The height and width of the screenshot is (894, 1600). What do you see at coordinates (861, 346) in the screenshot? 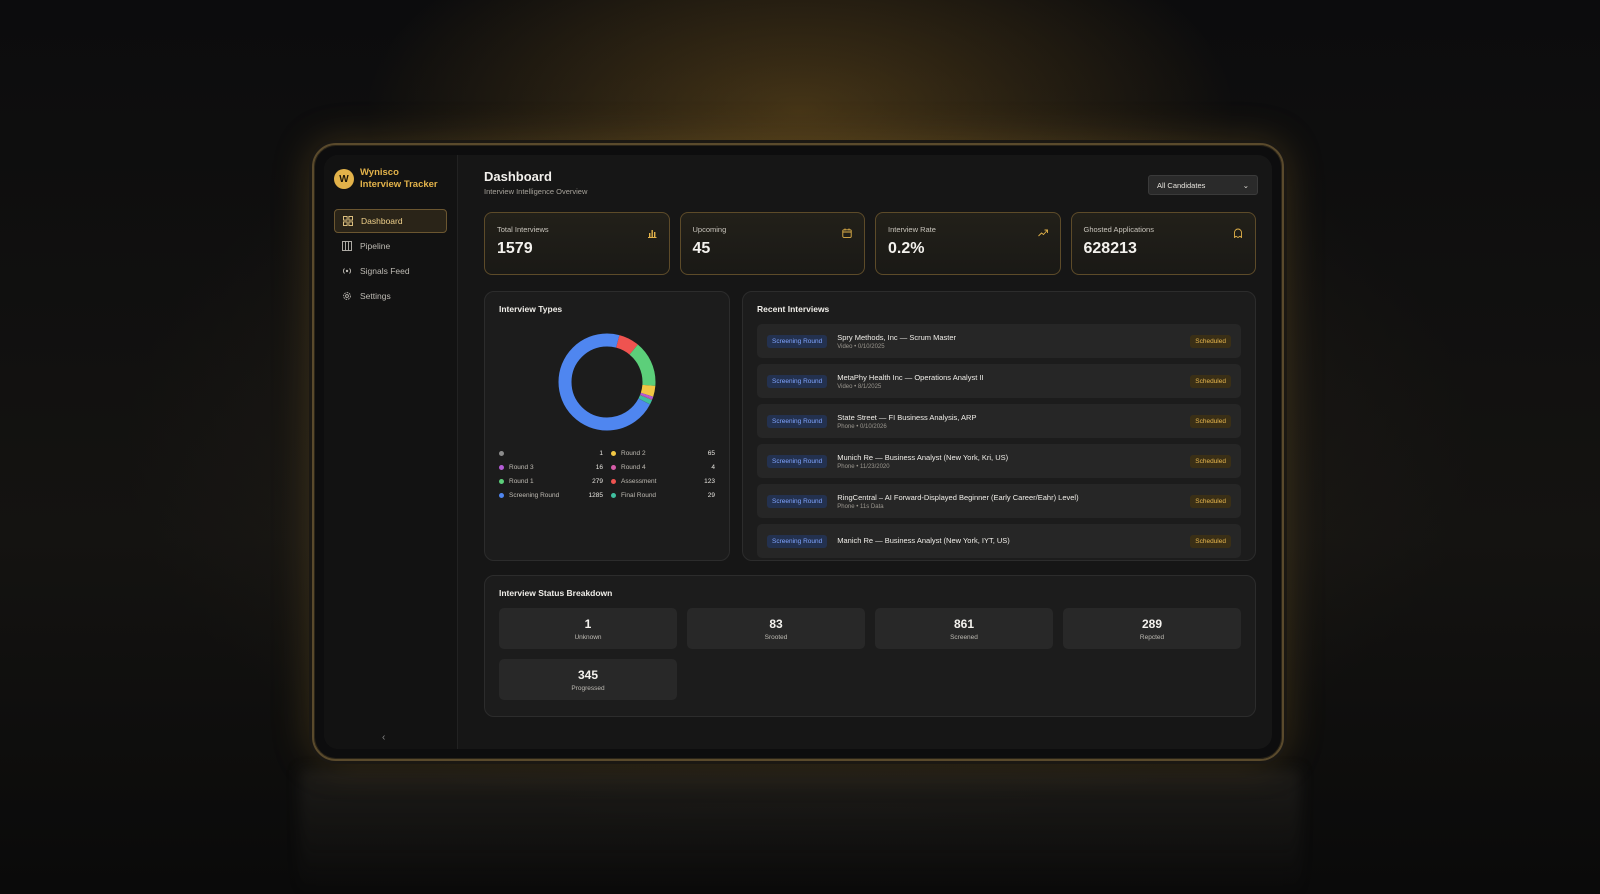
I see `interview-meta: Video • 0/10/2025` at bounding box center [861, 346].